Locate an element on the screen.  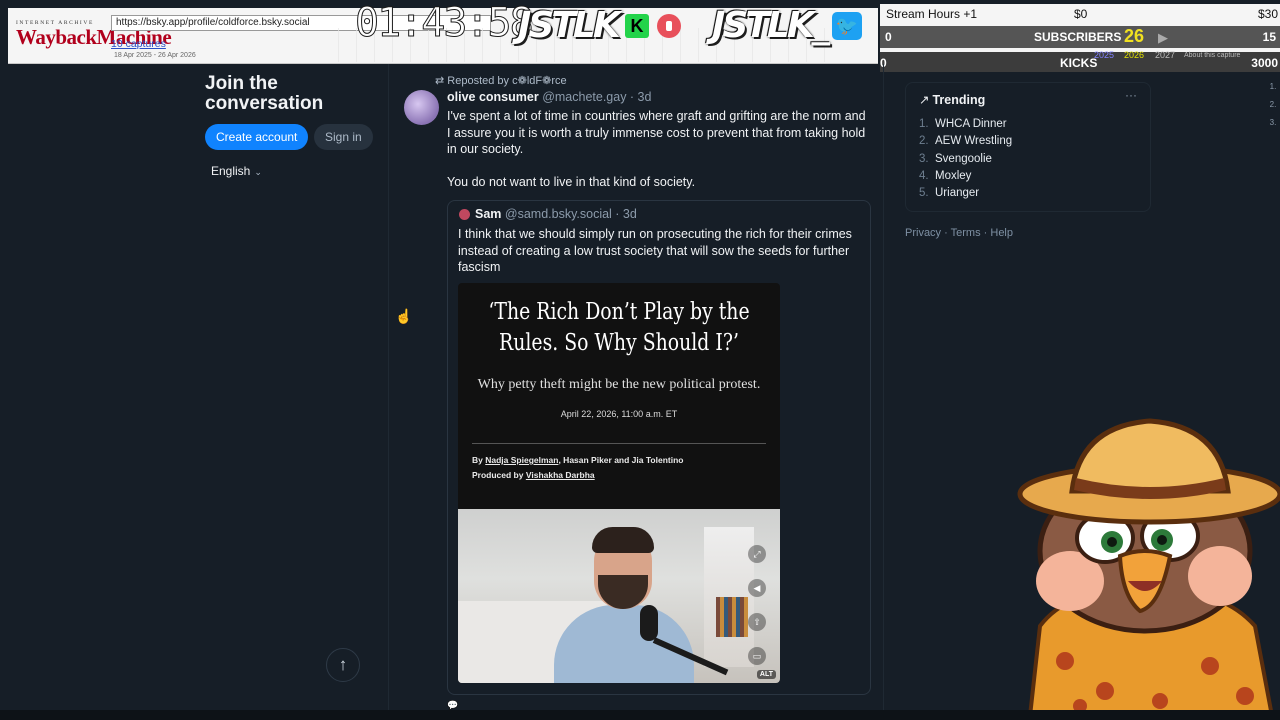
goal-end: $30 is located at coordinates (1267, 14).